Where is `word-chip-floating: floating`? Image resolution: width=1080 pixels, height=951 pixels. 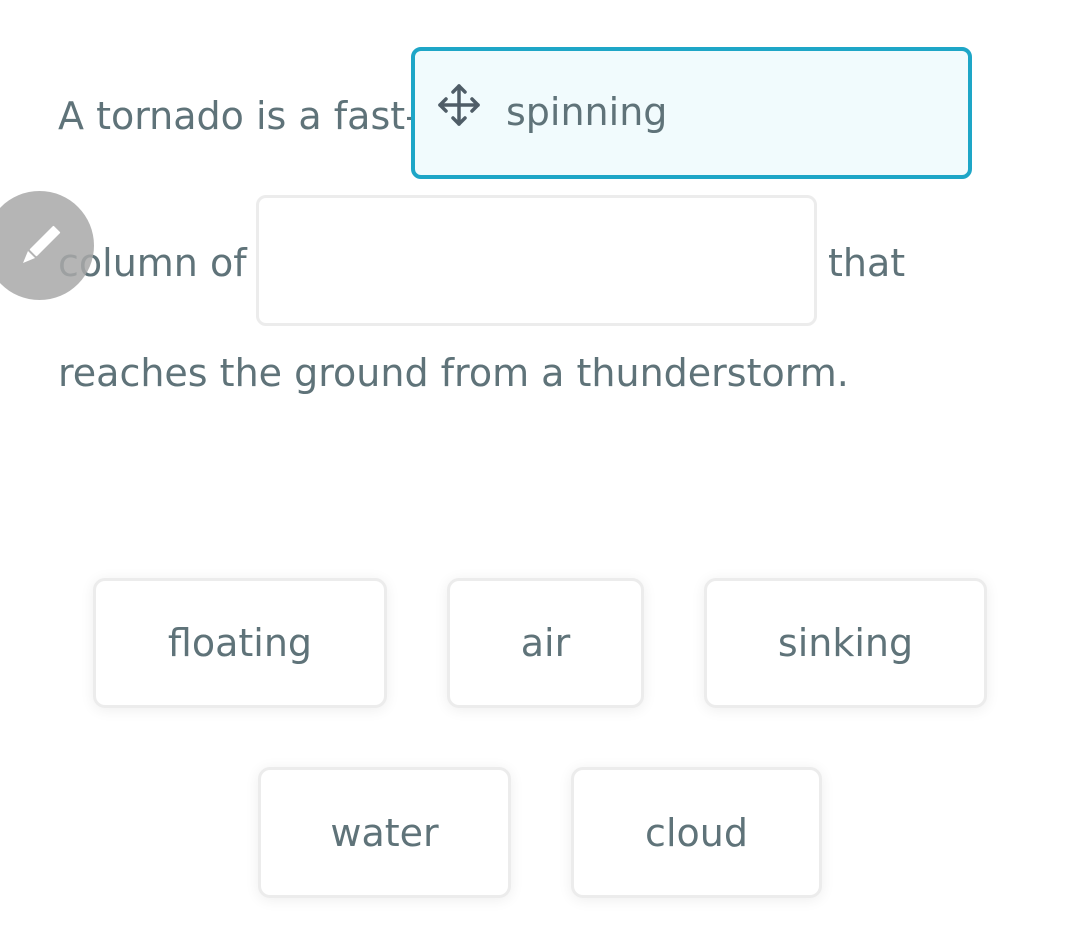 word-chip-floating: floating is located at coordinates (240, 643).